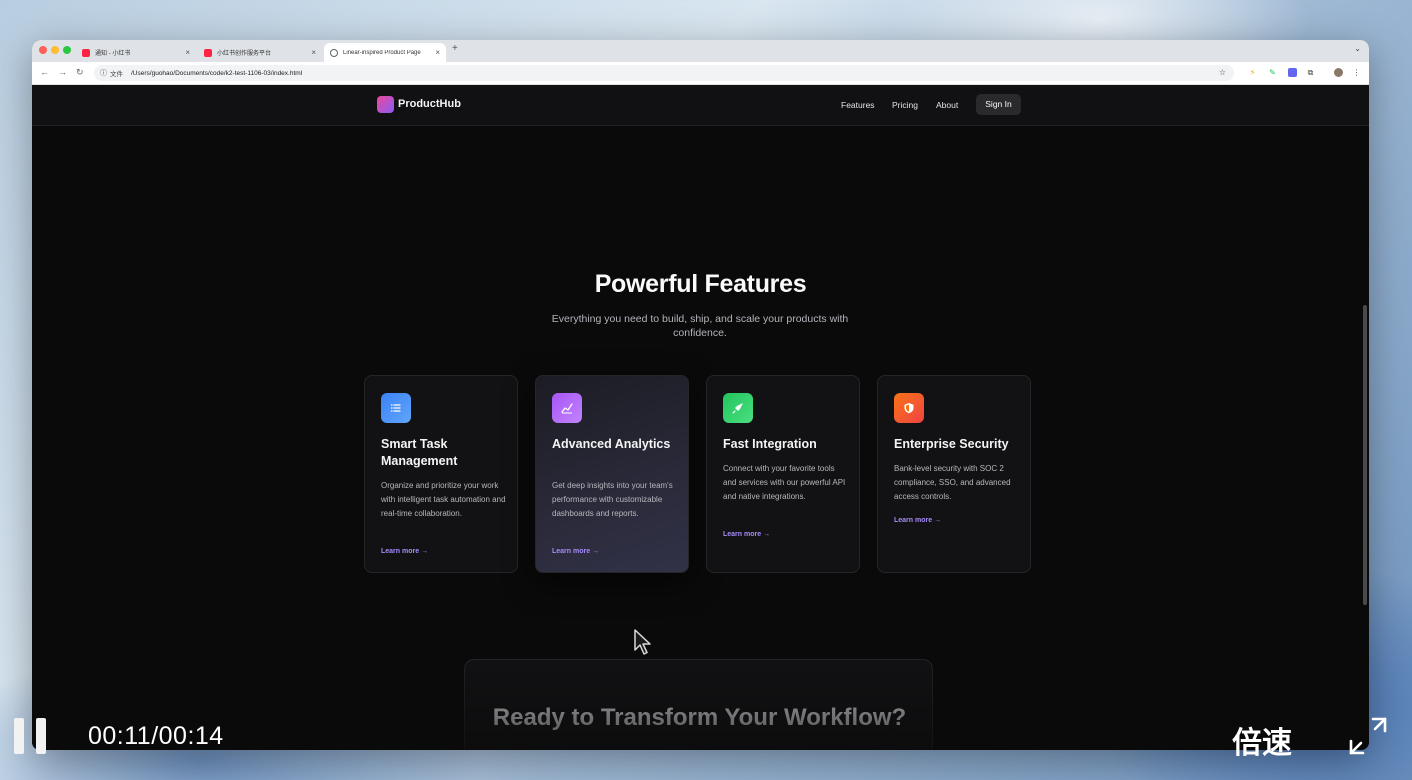  Describe the element at coordinates (770, 444) in the screenshot. I see `card-title: Fast Integration` at that location.